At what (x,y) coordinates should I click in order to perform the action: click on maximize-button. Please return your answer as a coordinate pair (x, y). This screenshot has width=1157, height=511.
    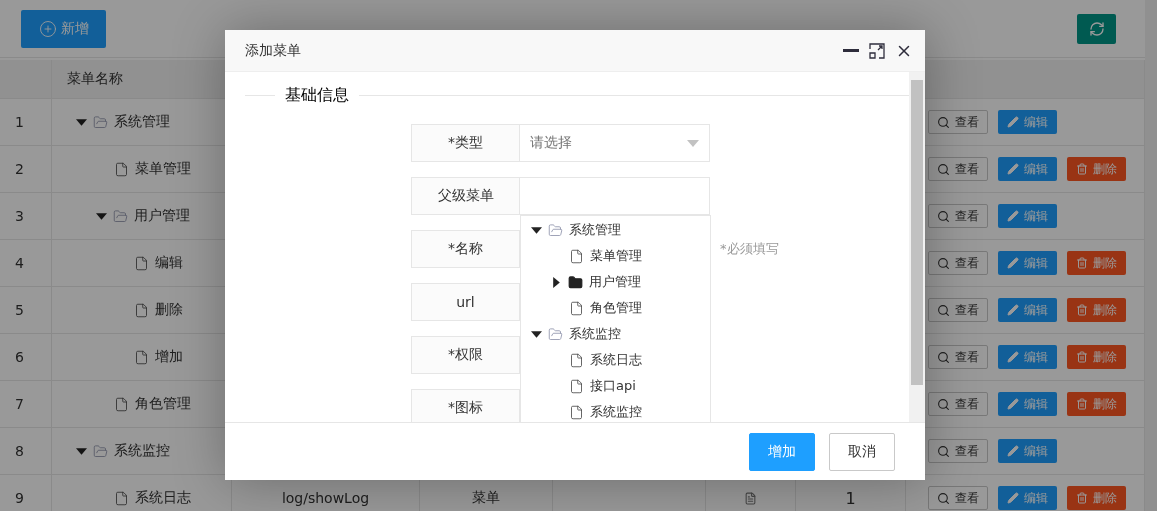
    Looking at the image, I should click on (877, 50).